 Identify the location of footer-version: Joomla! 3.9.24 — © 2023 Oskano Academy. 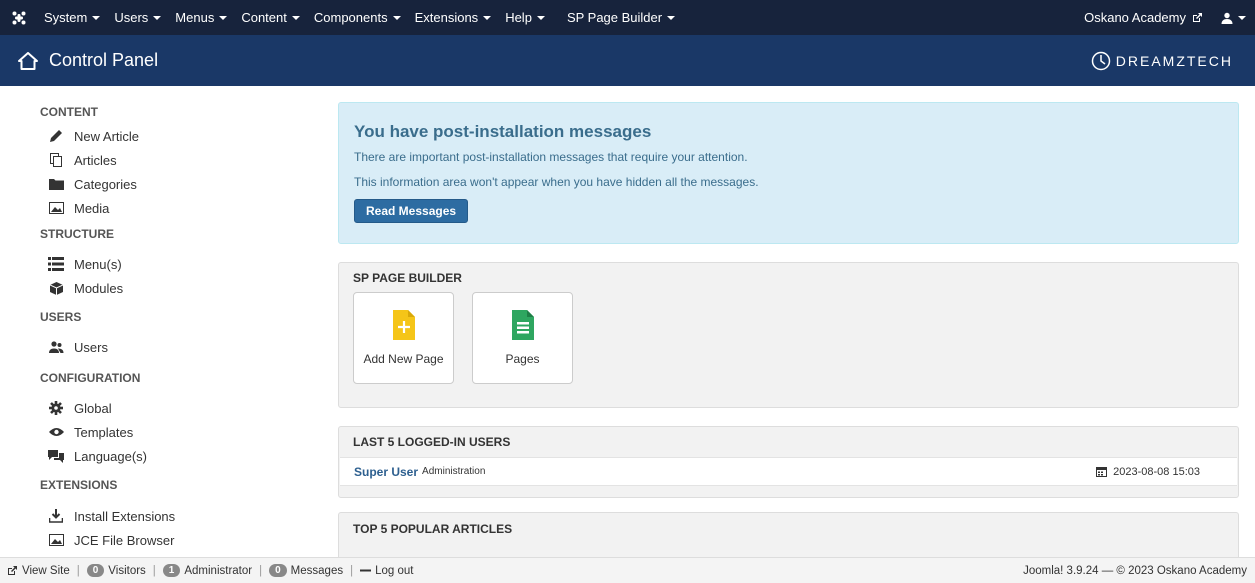
(1135, 570).